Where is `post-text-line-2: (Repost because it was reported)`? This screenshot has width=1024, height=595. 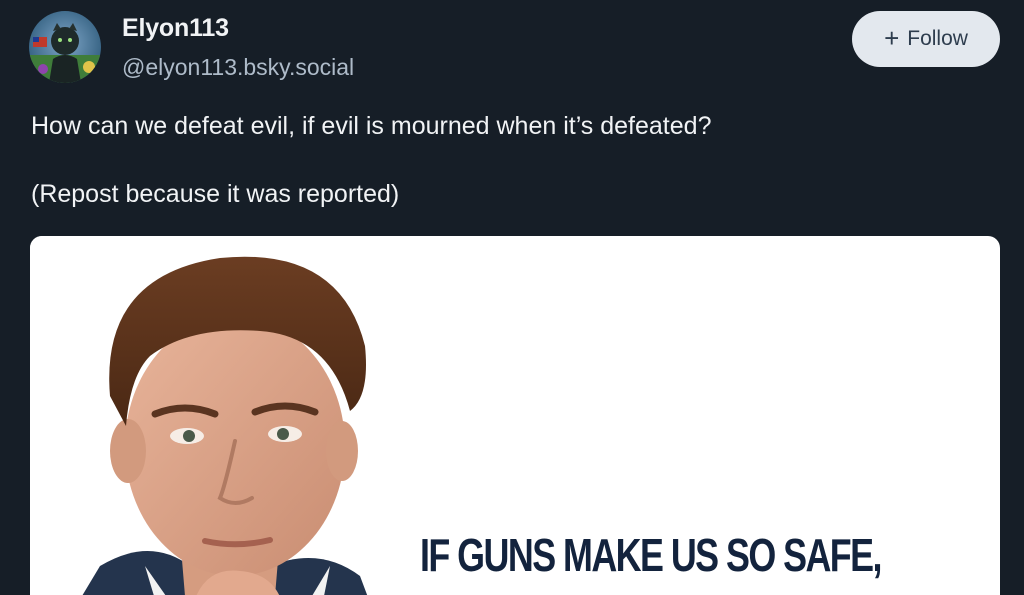 post-text-line-2: (Repost because it was reported) is located at coordinates (215, 194).